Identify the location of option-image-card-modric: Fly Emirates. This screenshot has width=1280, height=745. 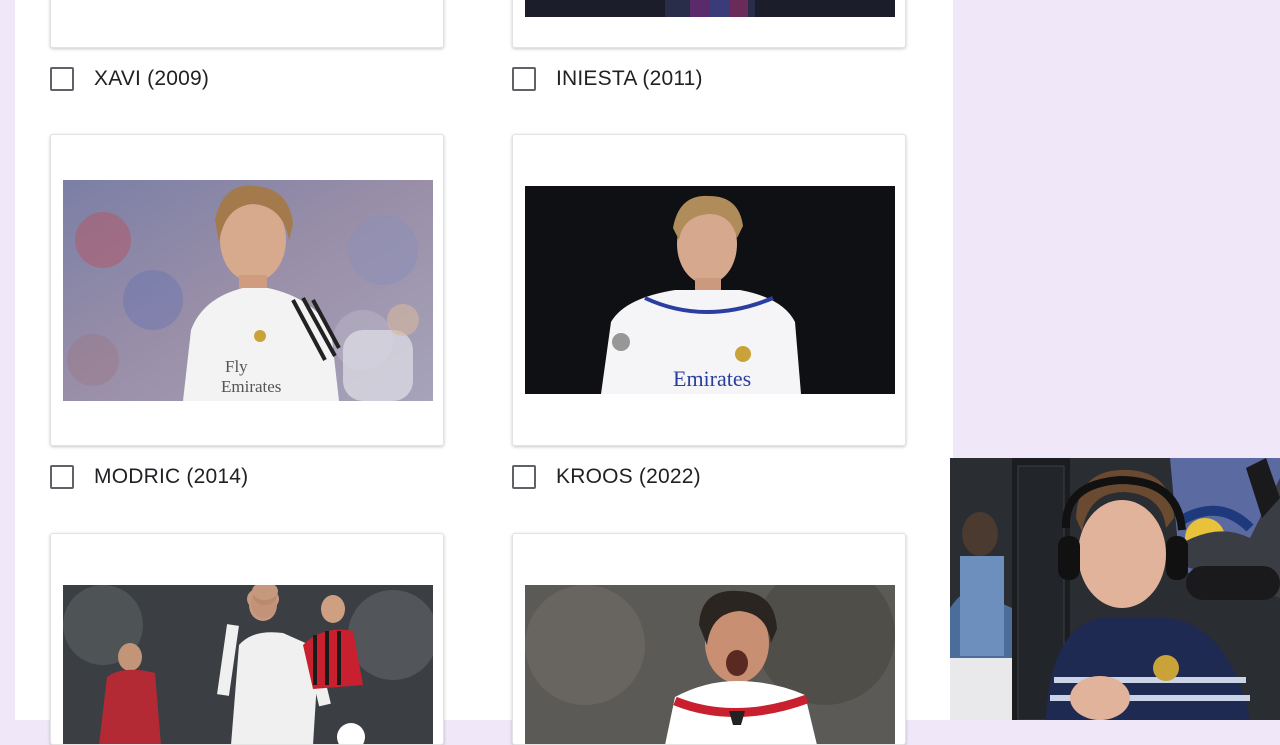
(247, 290).